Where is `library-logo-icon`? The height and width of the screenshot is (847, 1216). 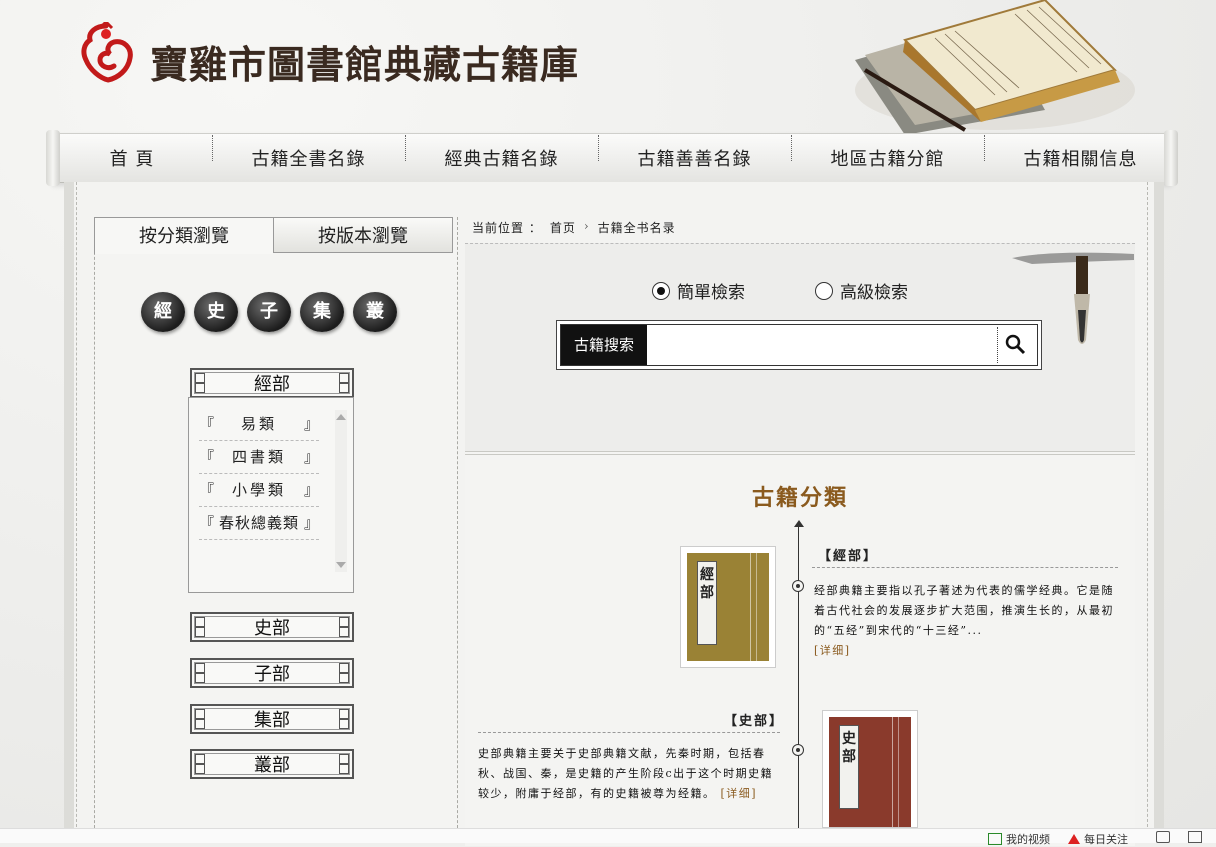
library-logo-icon is located at coordinates (107, 52).